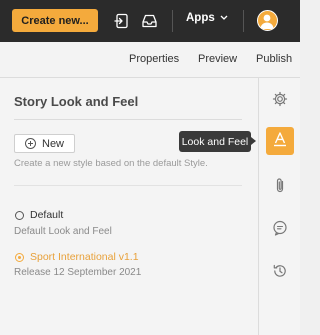 The height and width of the screenshot is (335, 320). Describe the element at coordinates (63, 231) in the screenshot. I see `style-description: Default Look and Feel` at that location.